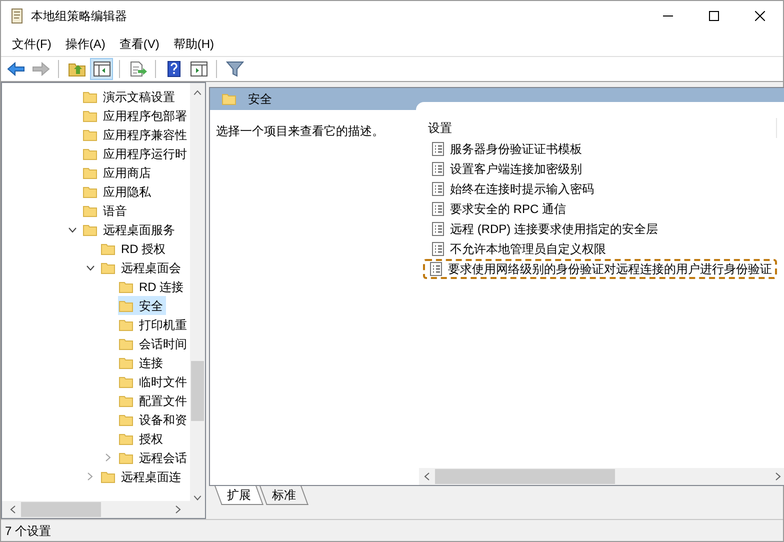 Image resolution: width=784 pixels, height=542 pixels. What do you see at coordinates (161, 287) in the screenshot?
I see `tree-item-label: RD 连接` at bounding box center [161, 287].